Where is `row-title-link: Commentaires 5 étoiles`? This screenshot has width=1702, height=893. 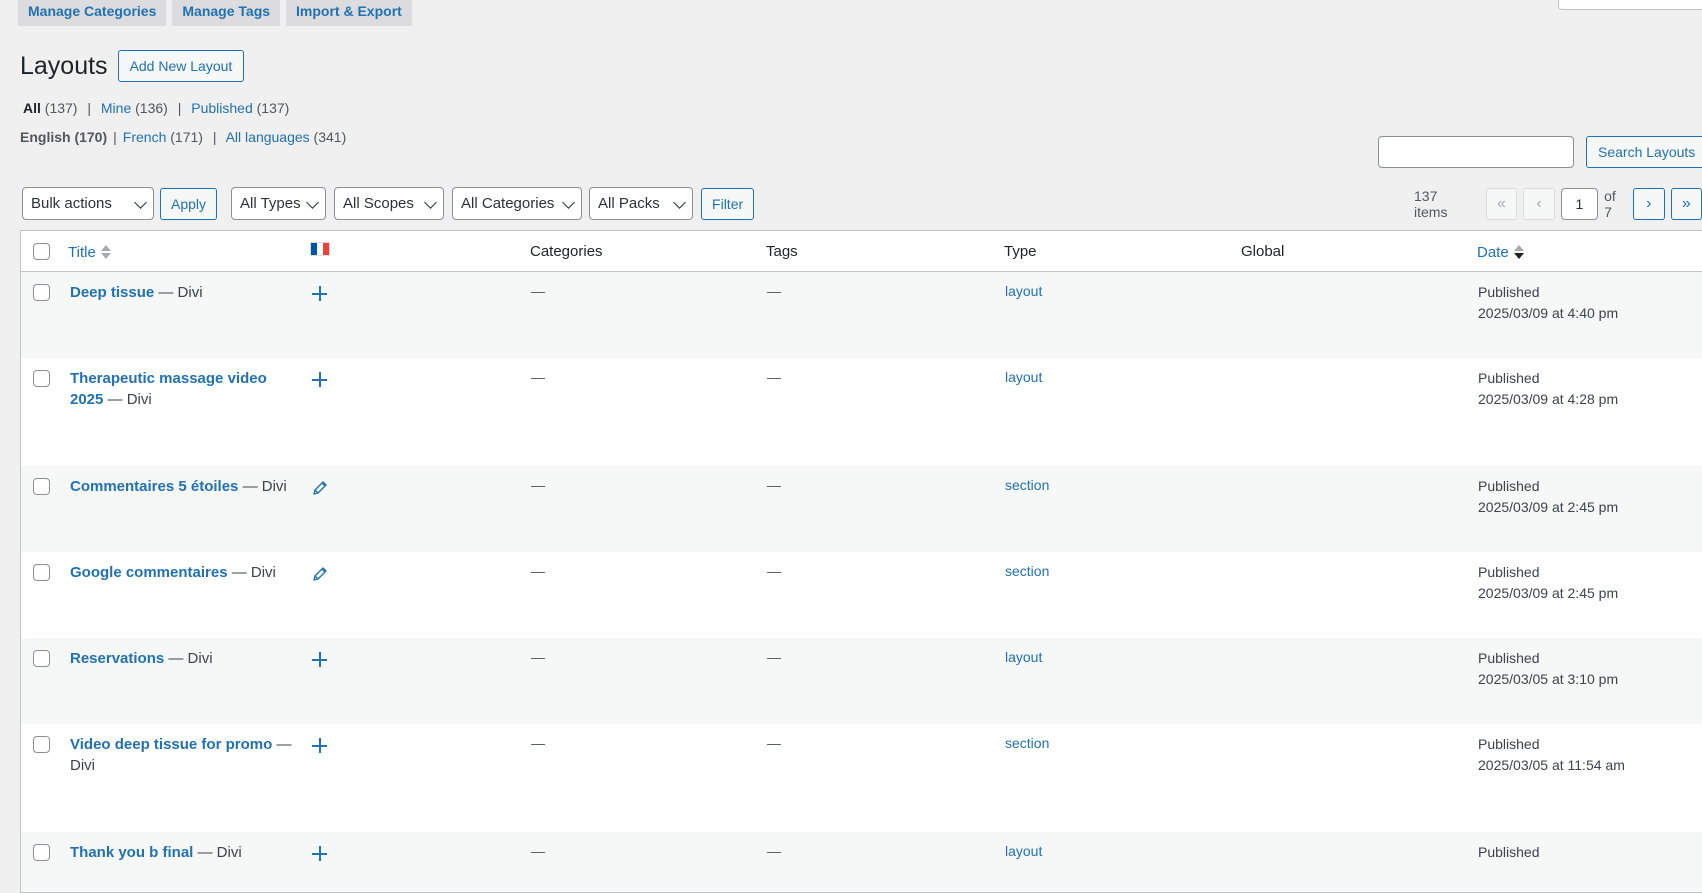
row-title-link: Commentaires 5 étoiles is located at coordinates (154, 486).